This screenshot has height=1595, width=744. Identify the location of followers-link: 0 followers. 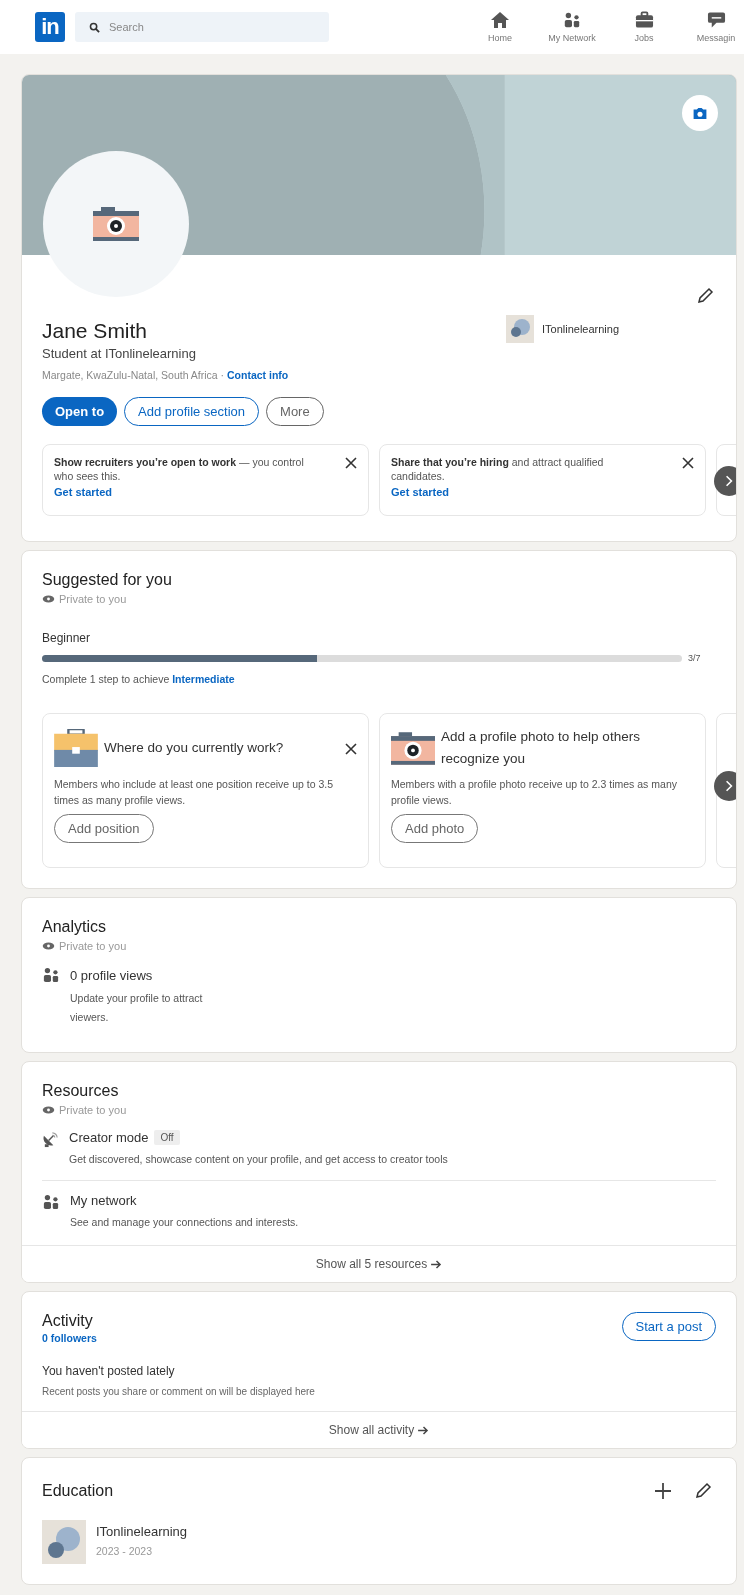
(69, 1338).